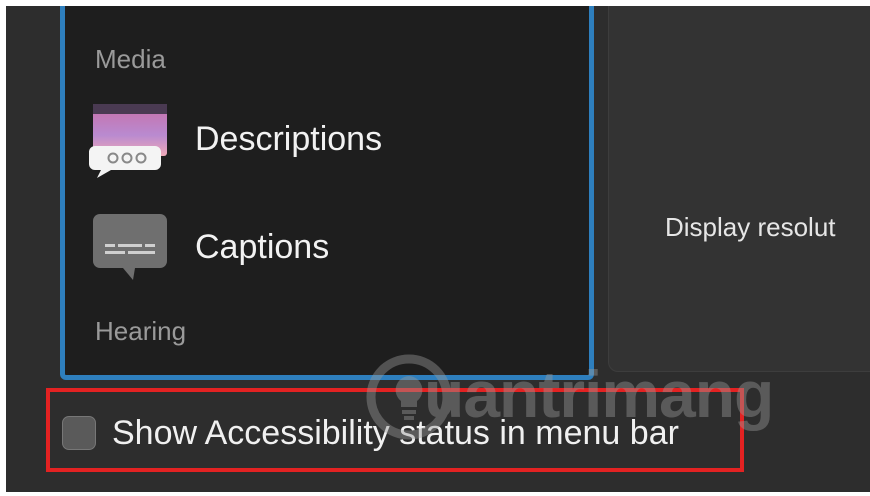 The image size is (870, 496). What do you see at coordinates (750, 227) in the screenshot?
I see `display-resolution-label: Display resolut` at bounding box center [750, 227].